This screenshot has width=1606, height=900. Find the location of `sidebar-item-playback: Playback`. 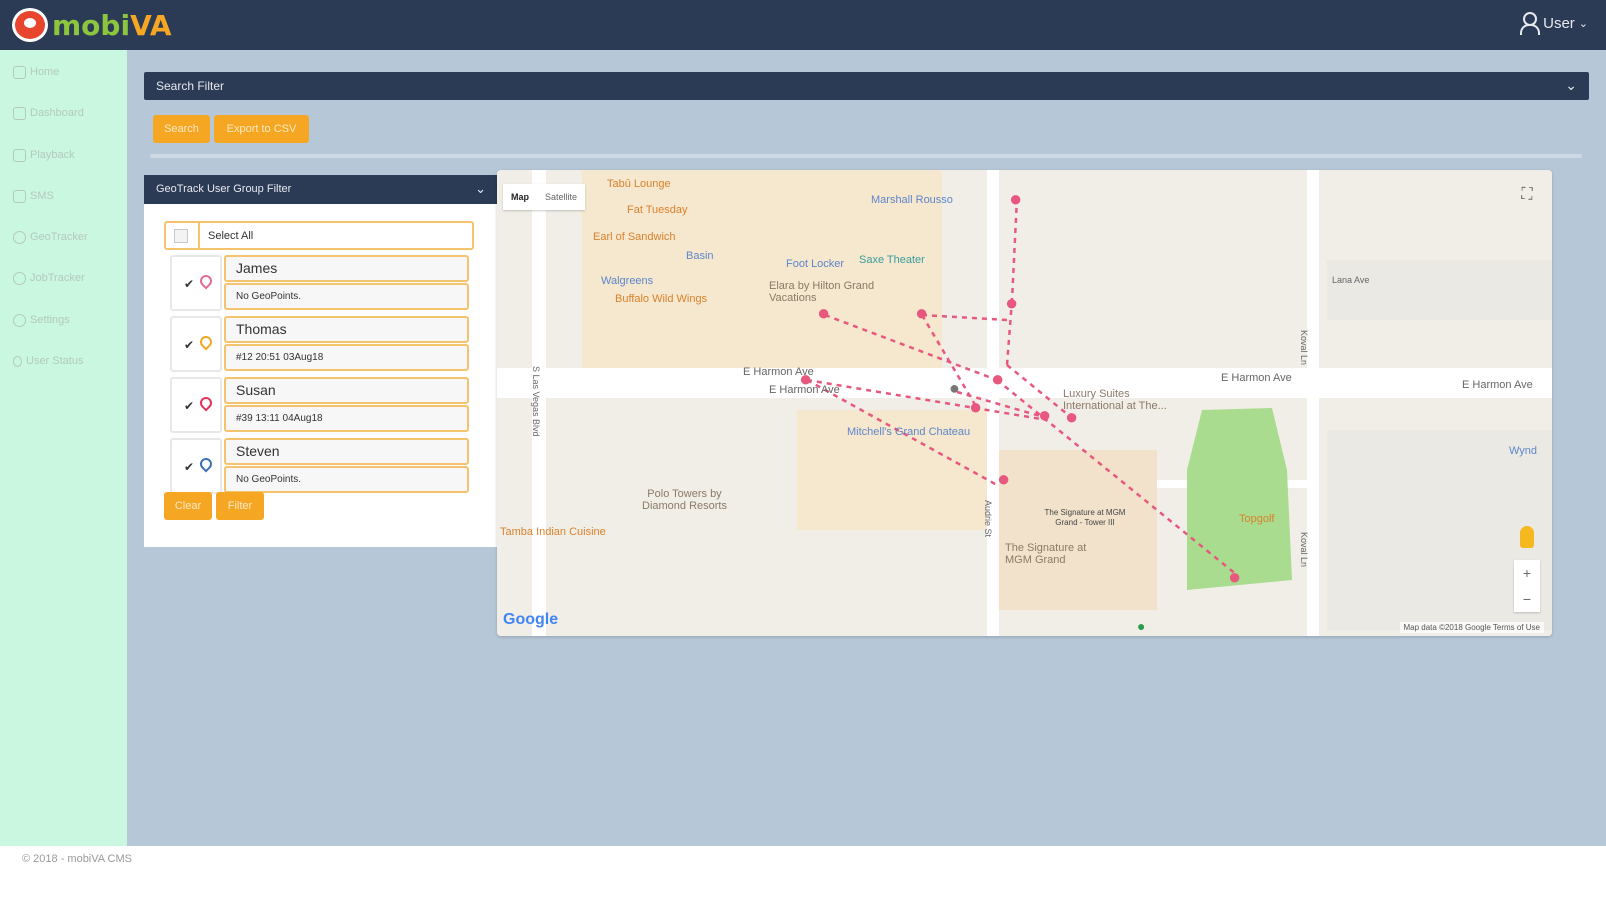

sidebar-item-playback: Playback is located at coordinates (44, 155).